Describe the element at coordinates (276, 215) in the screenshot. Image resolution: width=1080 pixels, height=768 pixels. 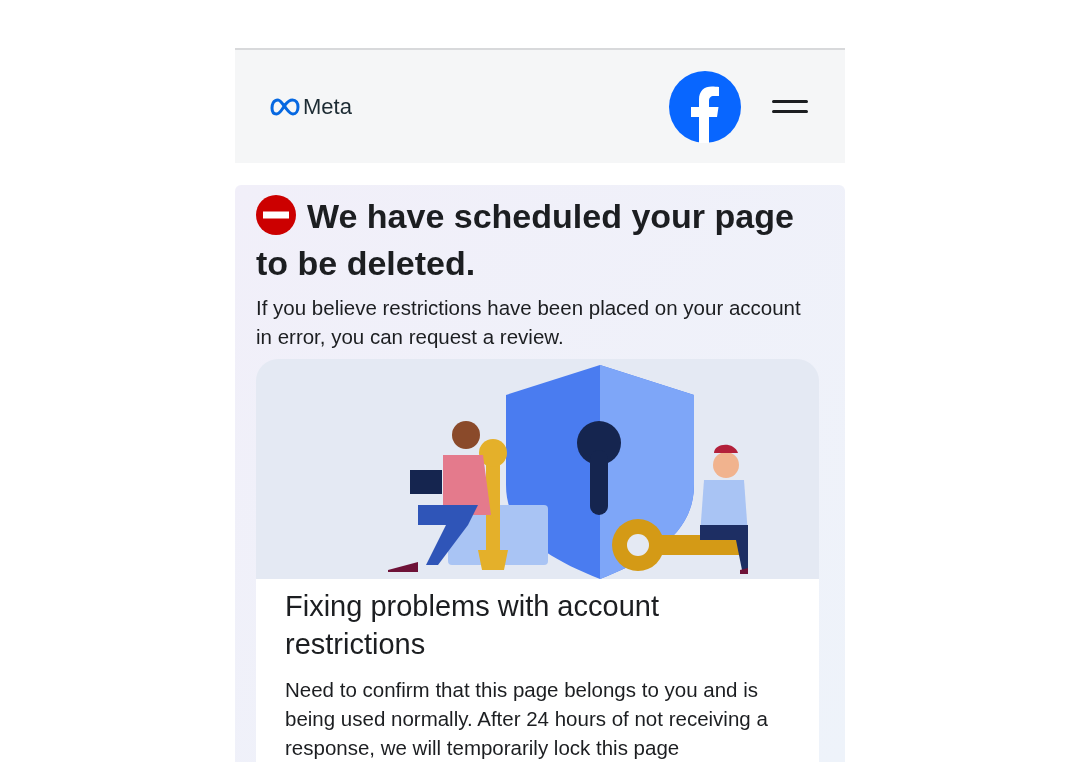
I see `stop-icon` at that location.